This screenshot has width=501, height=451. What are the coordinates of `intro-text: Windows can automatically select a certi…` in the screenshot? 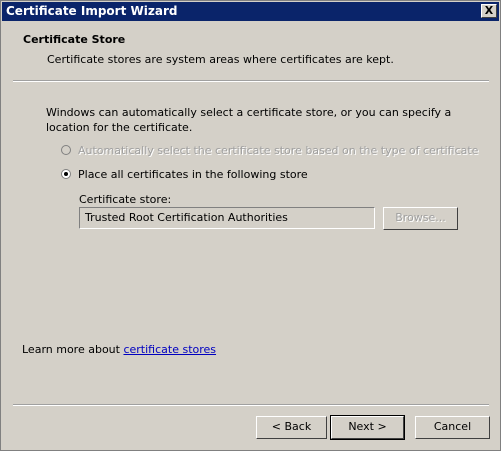 It's located at (249, 120).